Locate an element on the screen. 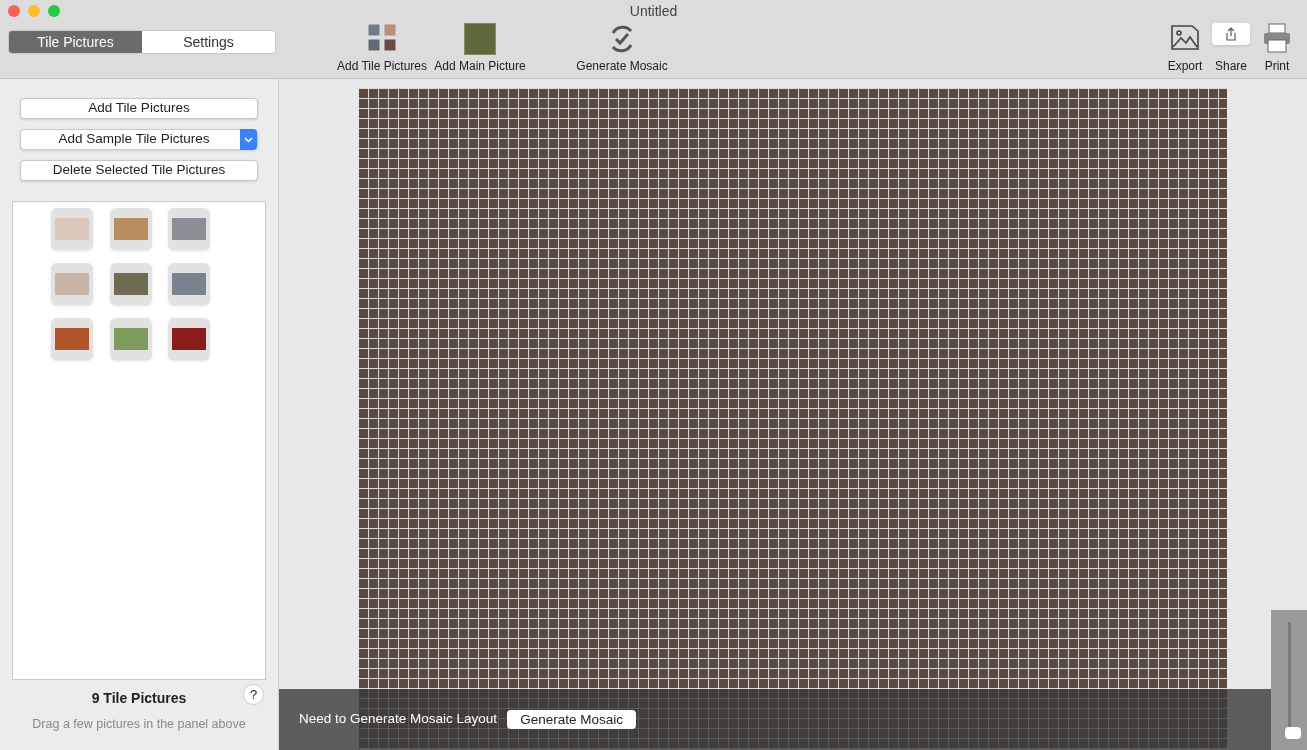  toolbar-button: Add Main Picture is located at coordinates (480, 49).